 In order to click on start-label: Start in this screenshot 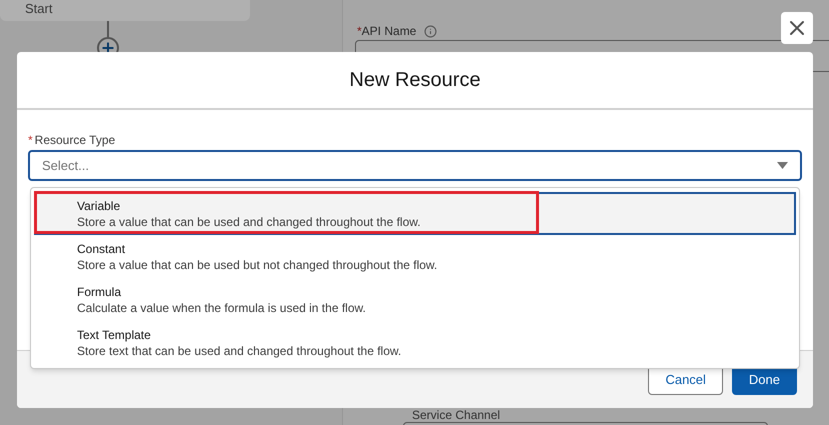, I will do `click(38, 9)`.